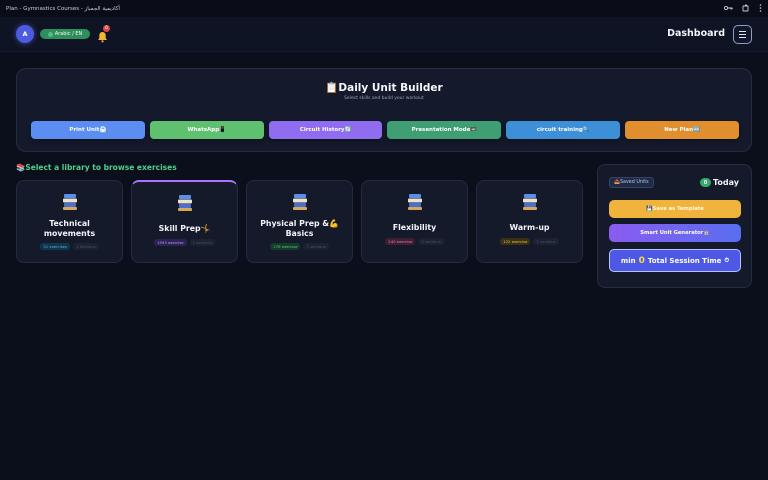 The height and width of the screenshot is (480, 768). I want to click on session-label: Total Session Time, so click(684, 260).